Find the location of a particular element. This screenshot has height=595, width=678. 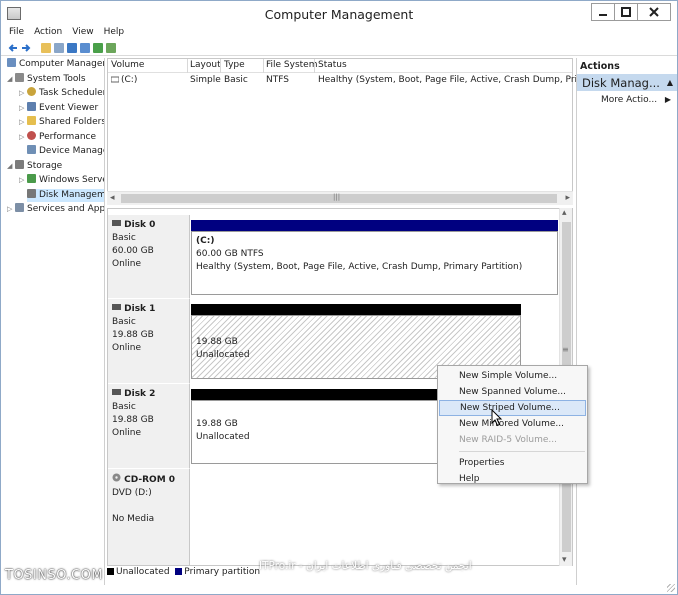

services-icon is located at coordinates (19, 207).